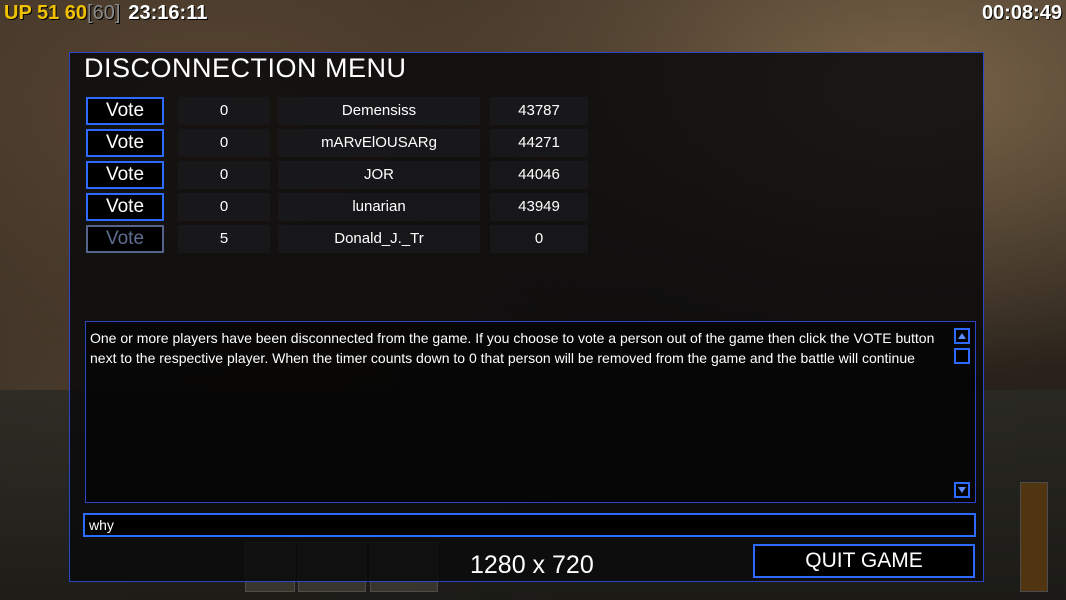 This screenshot has width=1066, height=600. Describe the element at coordinates (1021, 13) in the screenshot. I see `game-timer: 00:08:49` at that location.